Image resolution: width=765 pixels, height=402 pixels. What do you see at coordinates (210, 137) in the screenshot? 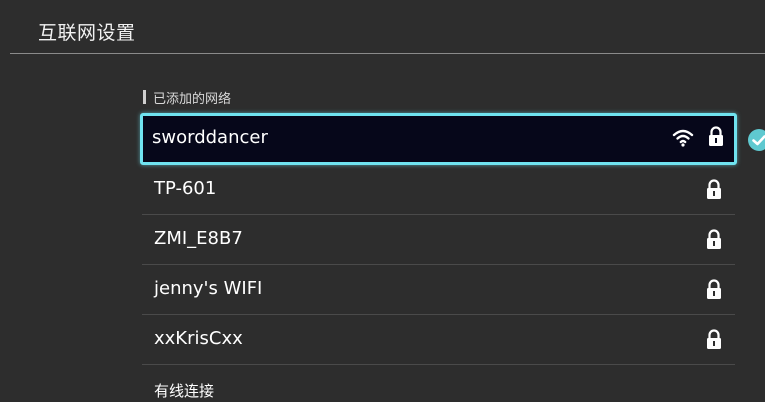
I see `network-name: sworddancer` at bounding box center [210, 137].